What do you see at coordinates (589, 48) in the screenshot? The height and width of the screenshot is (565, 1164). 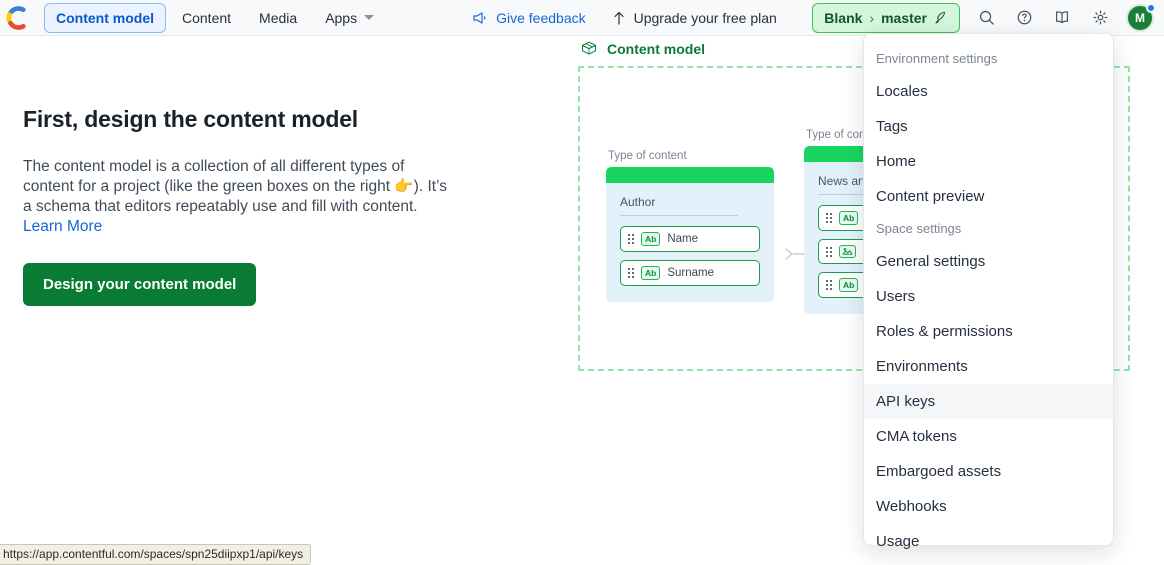 I see `cube-icon` at bounding box center [589, 48].